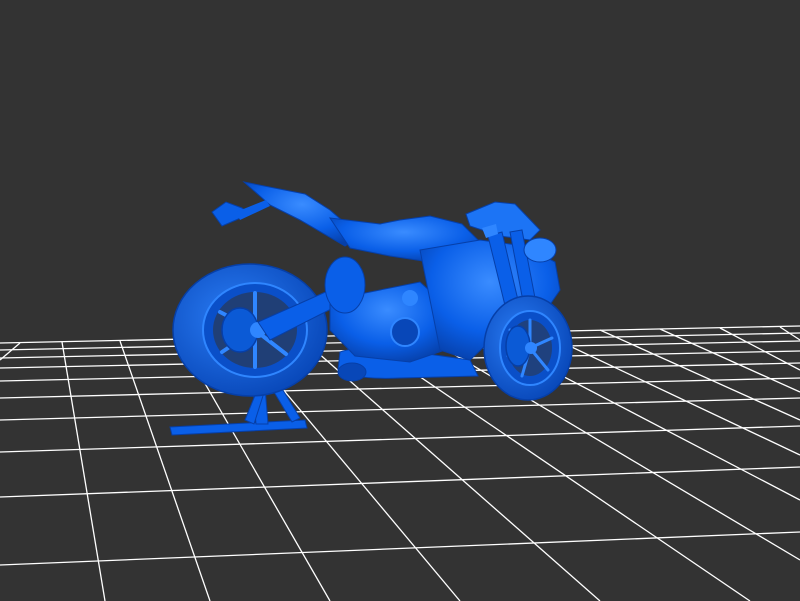 Image resolution: width=800 pixels, height=601 pixels. Describe the element at coordinates (286, 214) in the screenshot. I see `tail-section` at that location.